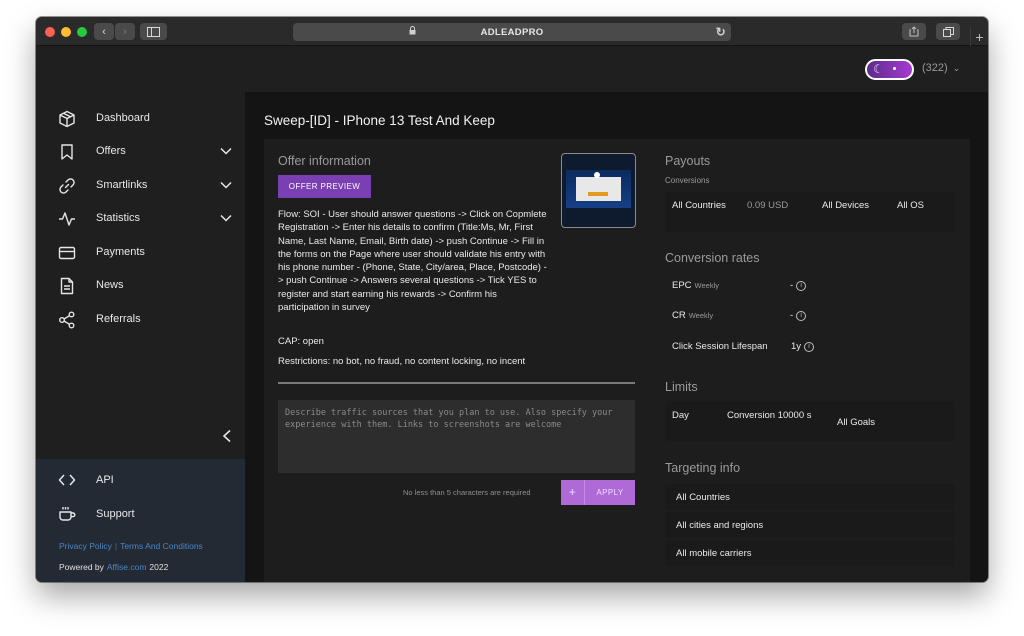 The width and height of the screenshot is (1024, 636). Describe the element at coordinates (699, 205) in the screenshot. I see `payout-countries: All Countries` at that location.